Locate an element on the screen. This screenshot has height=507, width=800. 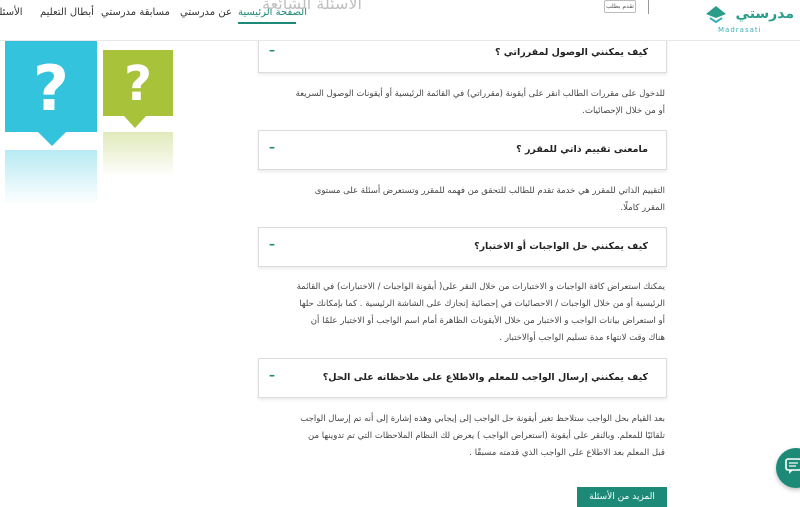
nav-education-heroes: أبطال التعليم is located at coordinates (67, 12).